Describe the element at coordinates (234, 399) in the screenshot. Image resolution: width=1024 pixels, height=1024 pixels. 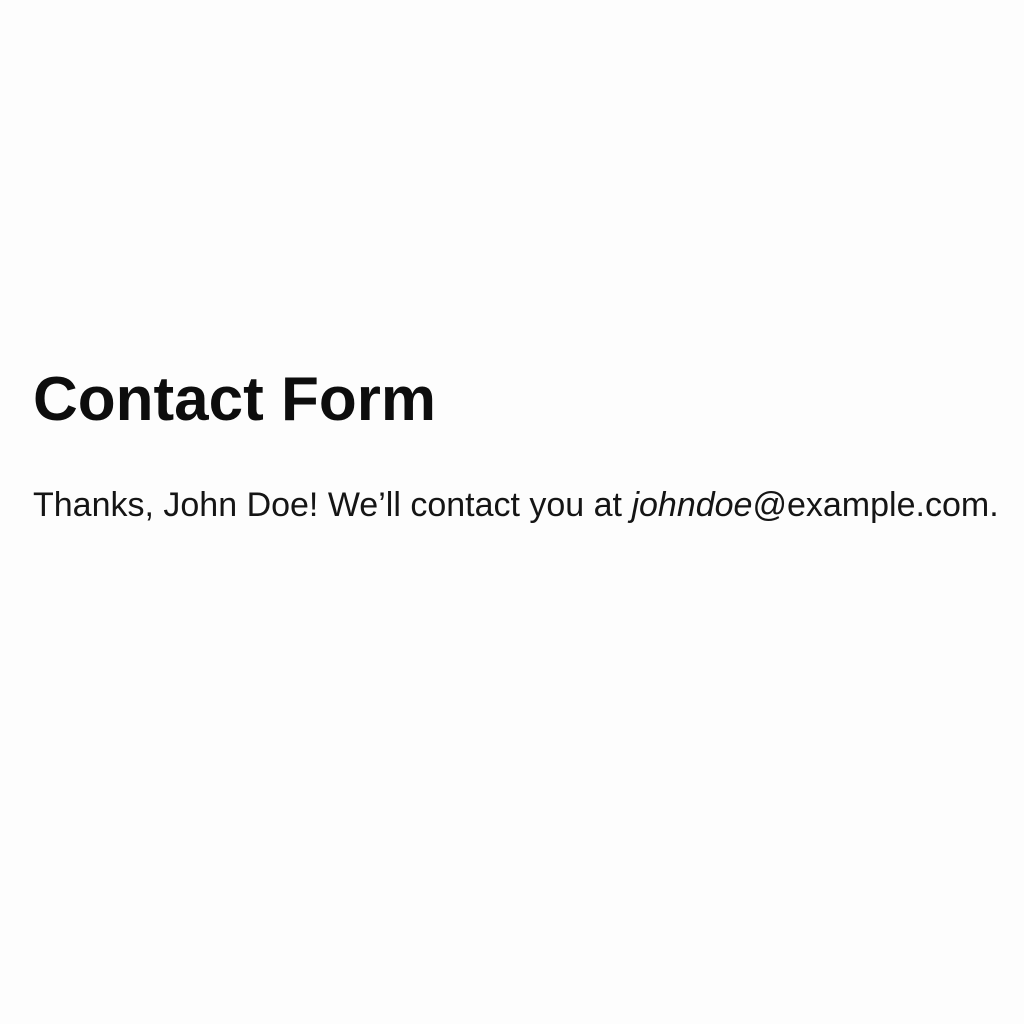
I see `page-title: Contact Form` at that location.